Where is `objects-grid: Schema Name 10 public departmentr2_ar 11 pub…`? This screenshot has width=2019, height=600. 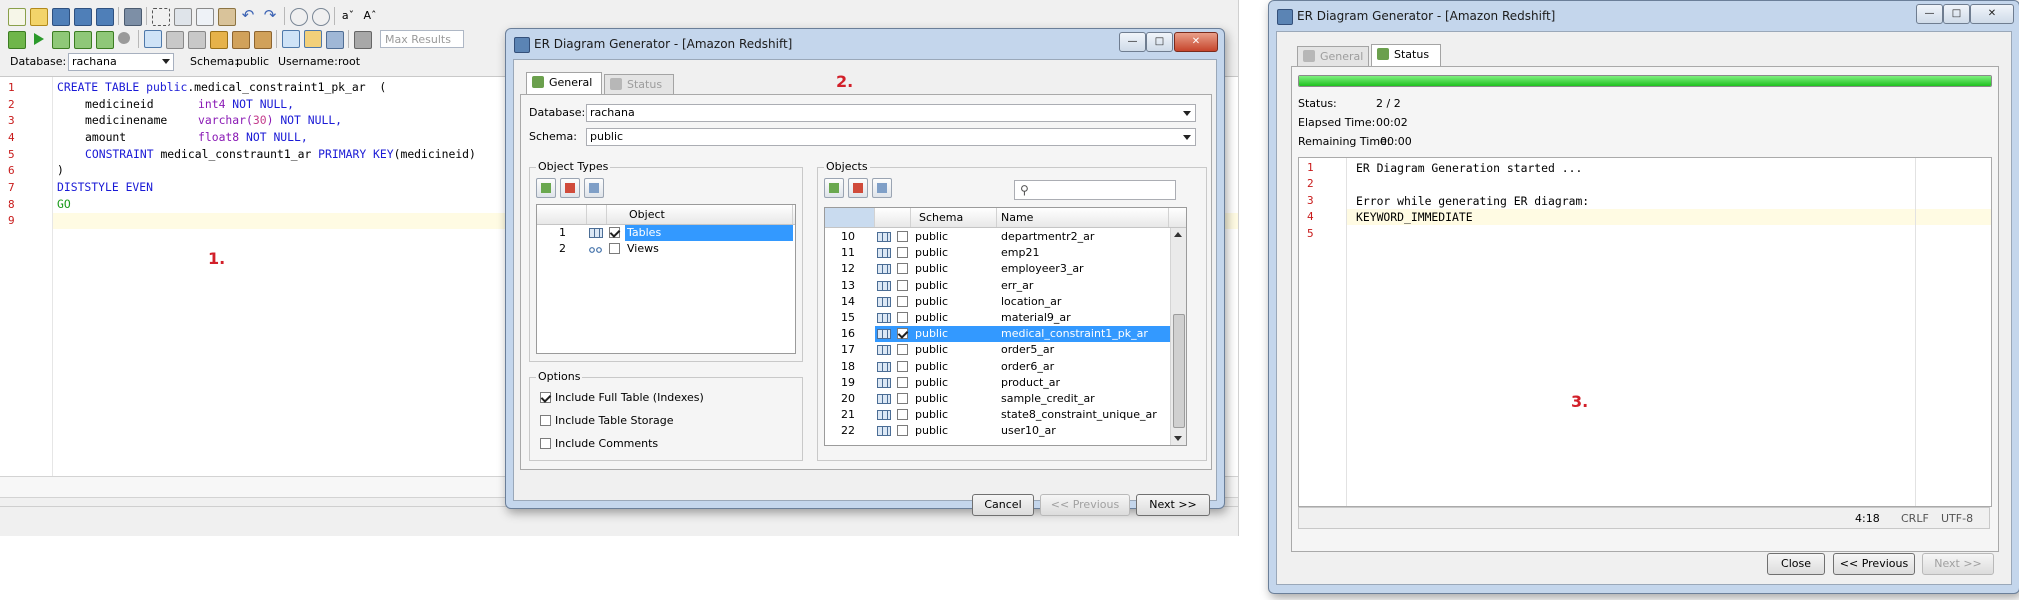 objects-grid: Schema Name 10 public departmentr2_ar 11 pub… is located at coordinates (1005, 326).